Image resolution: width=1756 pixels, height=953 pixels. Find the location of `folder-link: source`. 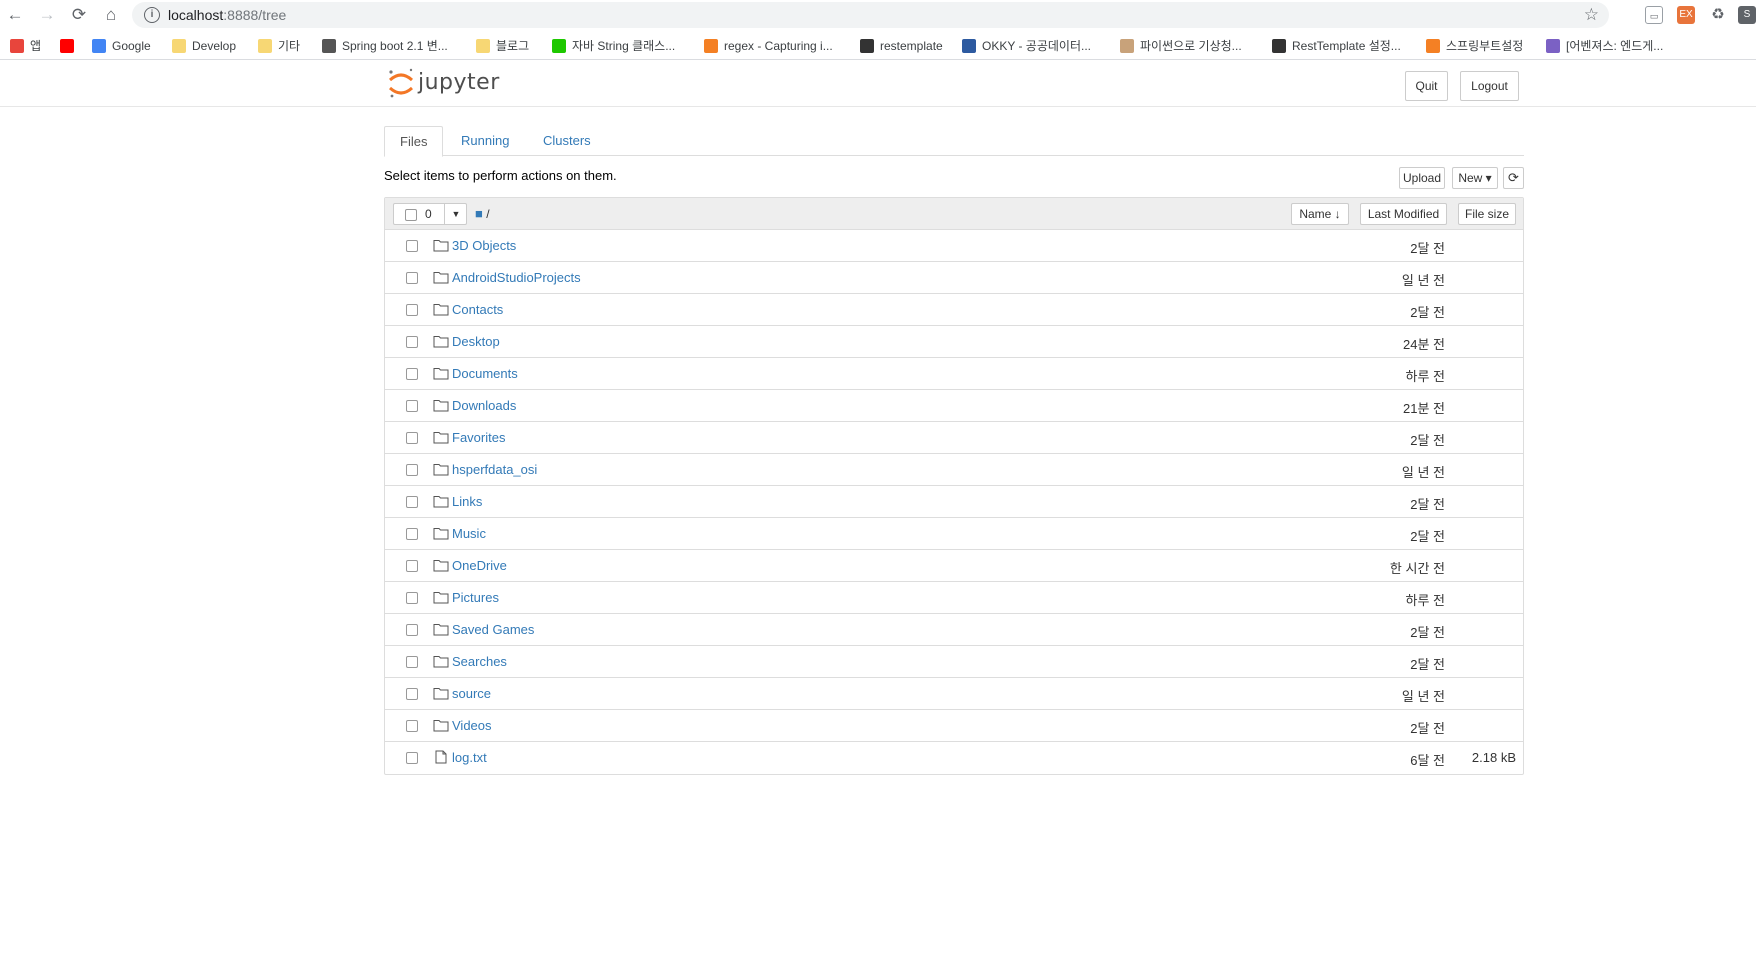

folder-link: source is located at coordinates (471, 693).